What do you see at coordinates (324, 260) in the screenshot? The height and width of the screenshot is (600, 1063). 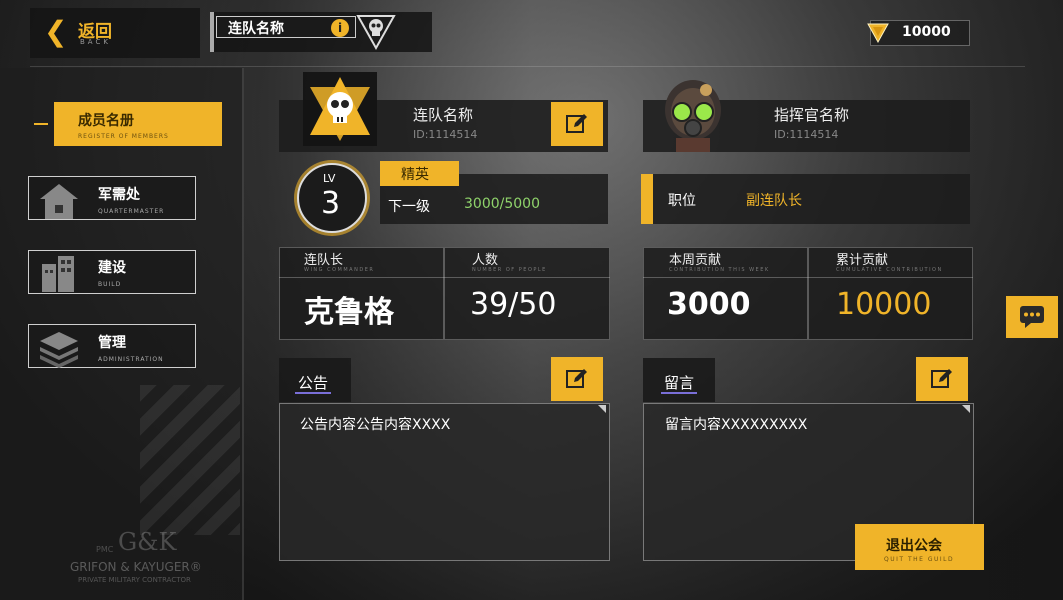 I see `leader-label: 连队长` at bounding box center [324, 260].